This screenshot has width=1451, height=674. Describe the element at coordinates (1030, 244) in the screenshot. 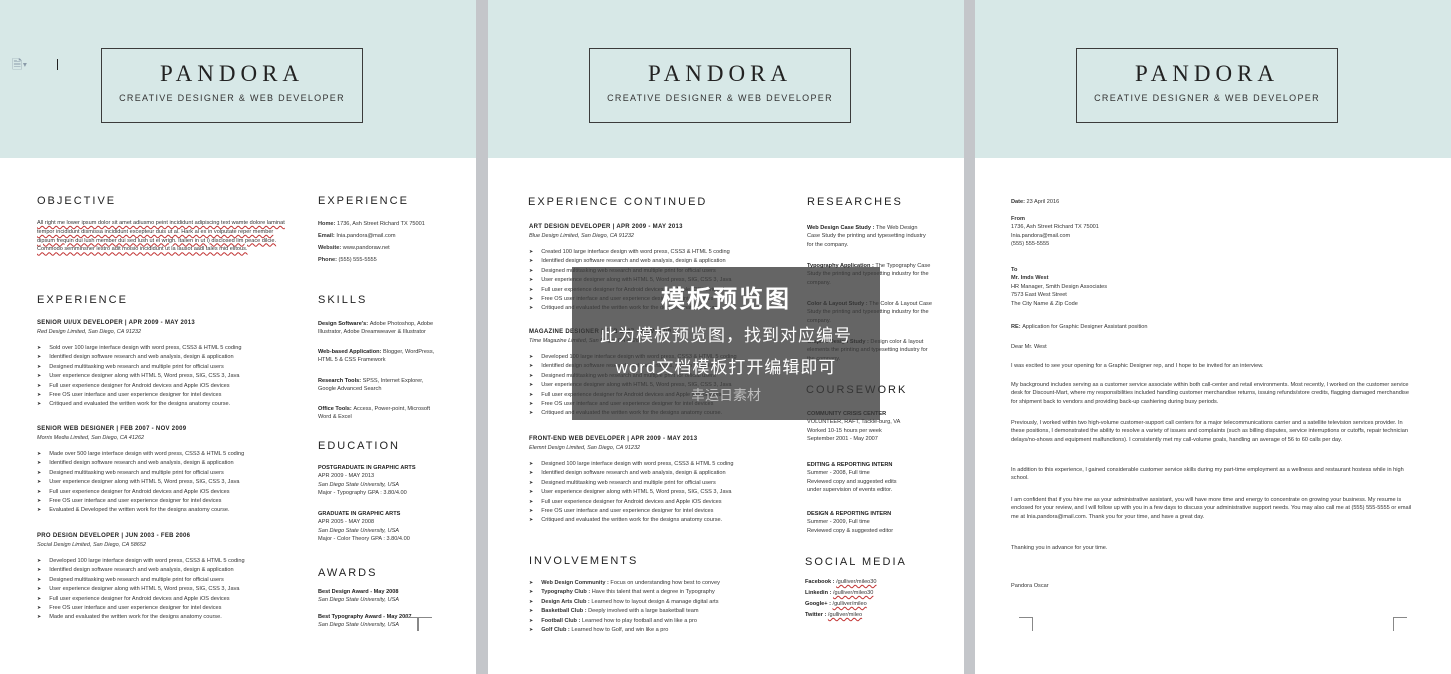

I see `from-line: (555) 555-5555` at that location.